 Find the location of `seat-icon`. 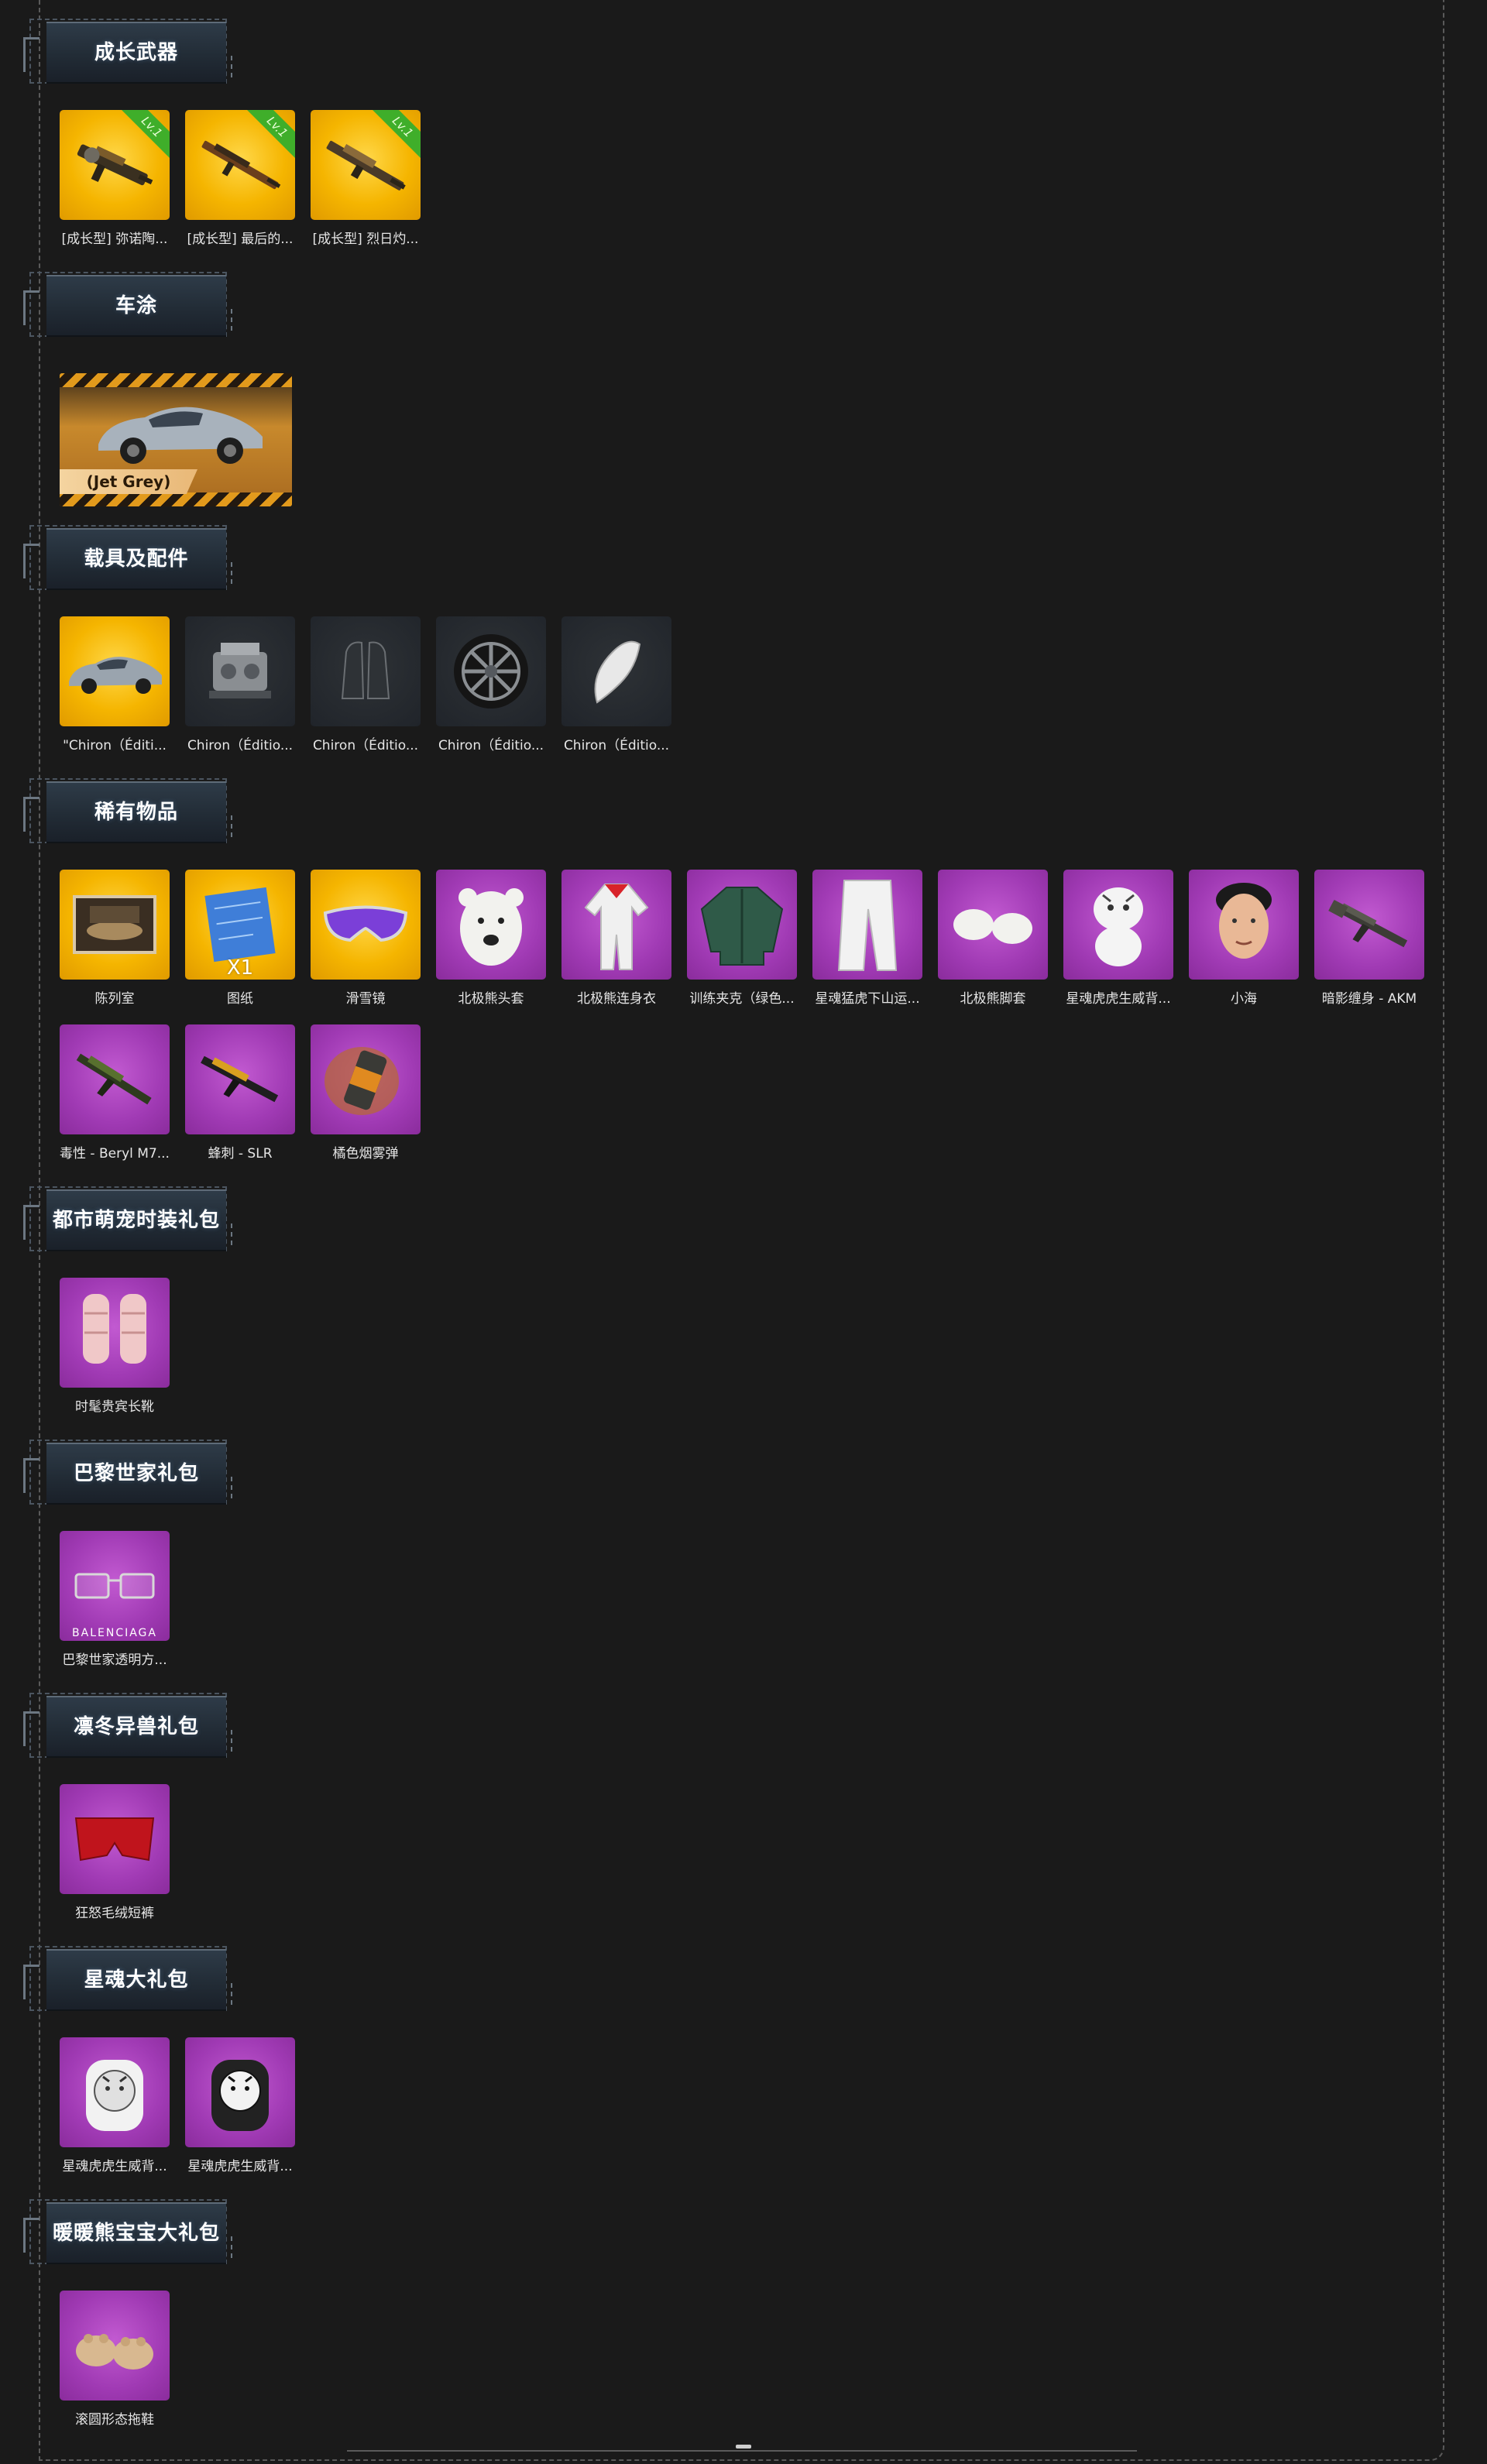

seat-icon is located at coordinates (366, 671).